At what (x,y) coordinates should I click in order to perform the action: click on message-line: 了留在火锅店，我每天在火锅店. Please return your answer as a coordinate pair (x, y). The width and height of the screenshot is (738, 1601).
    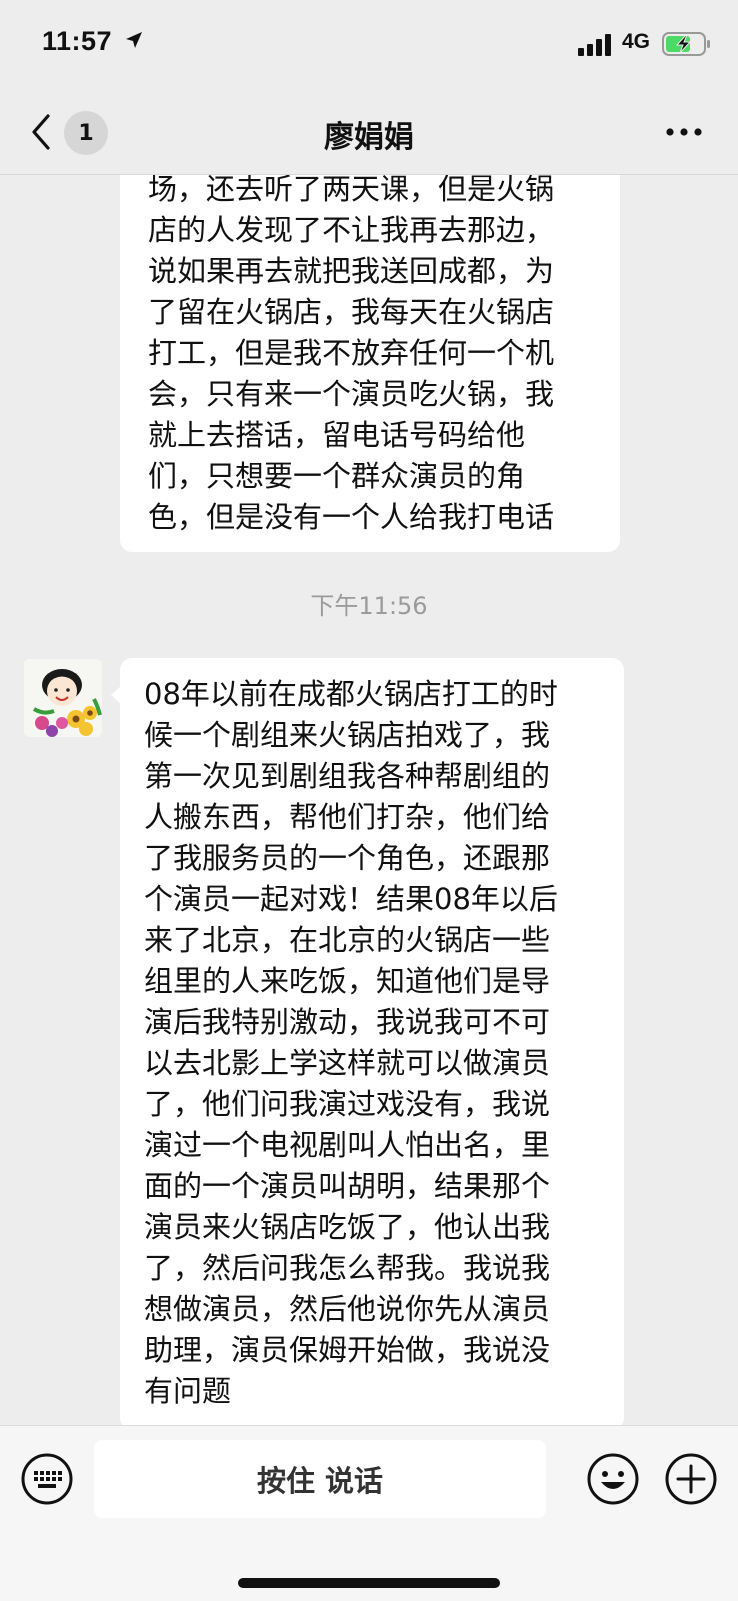
    Looking at the image, I should click on (351, 312).